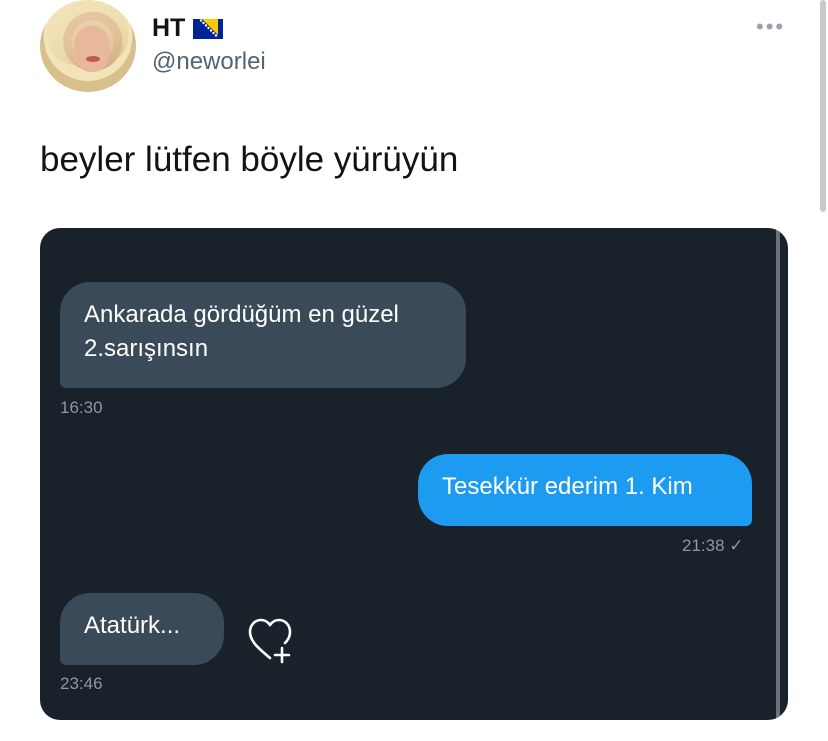 This screenshot has width=828, height=741. Describe the element at coordinates (713, 545) in the screenshot. I see `message-timestamp: 21:38 ✓` at that location.